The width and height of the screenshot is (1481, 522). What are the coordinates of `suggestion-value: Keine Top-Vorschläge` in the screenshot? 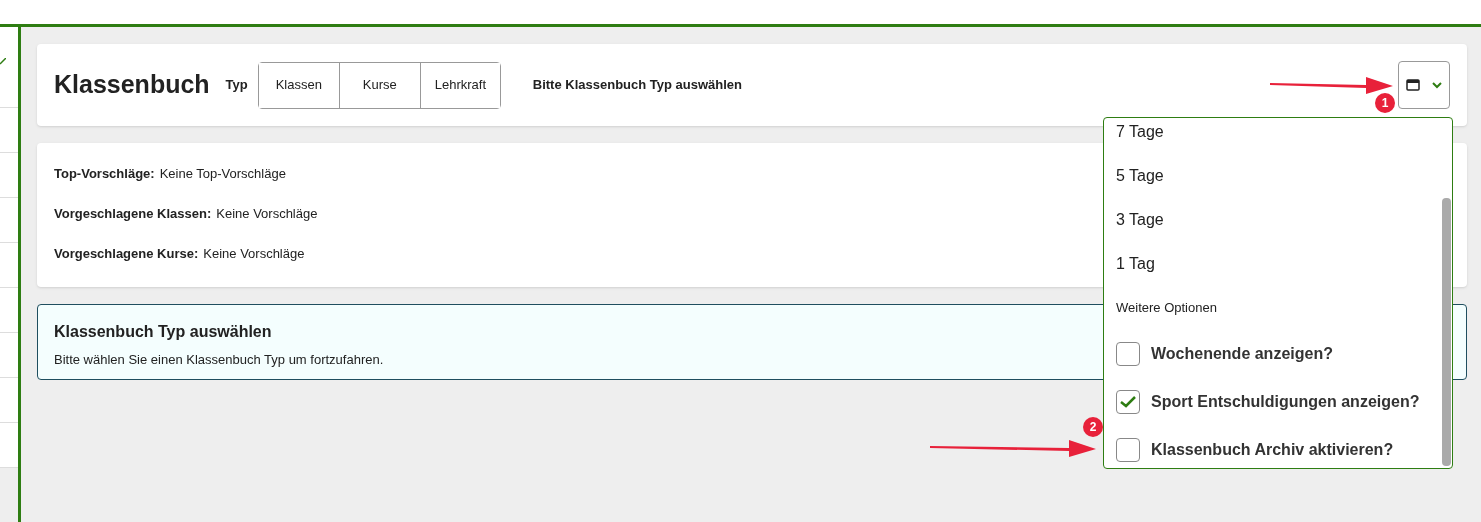 It's located at (222, 174).